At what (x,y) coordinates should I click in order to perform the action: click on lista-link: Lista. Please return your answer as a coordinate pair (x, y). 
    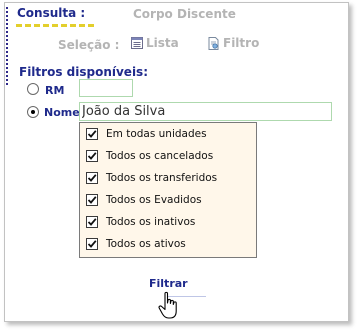
    Looking at the image, I should click on (155, 43).